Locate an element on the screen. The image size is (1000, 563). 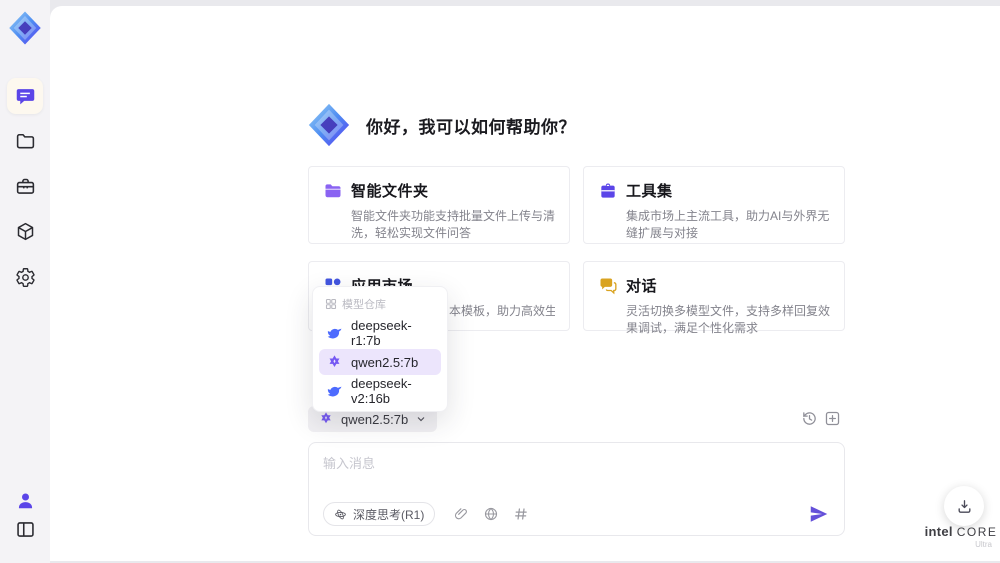
chevron-down-icon is located at coordinates (421, 419).